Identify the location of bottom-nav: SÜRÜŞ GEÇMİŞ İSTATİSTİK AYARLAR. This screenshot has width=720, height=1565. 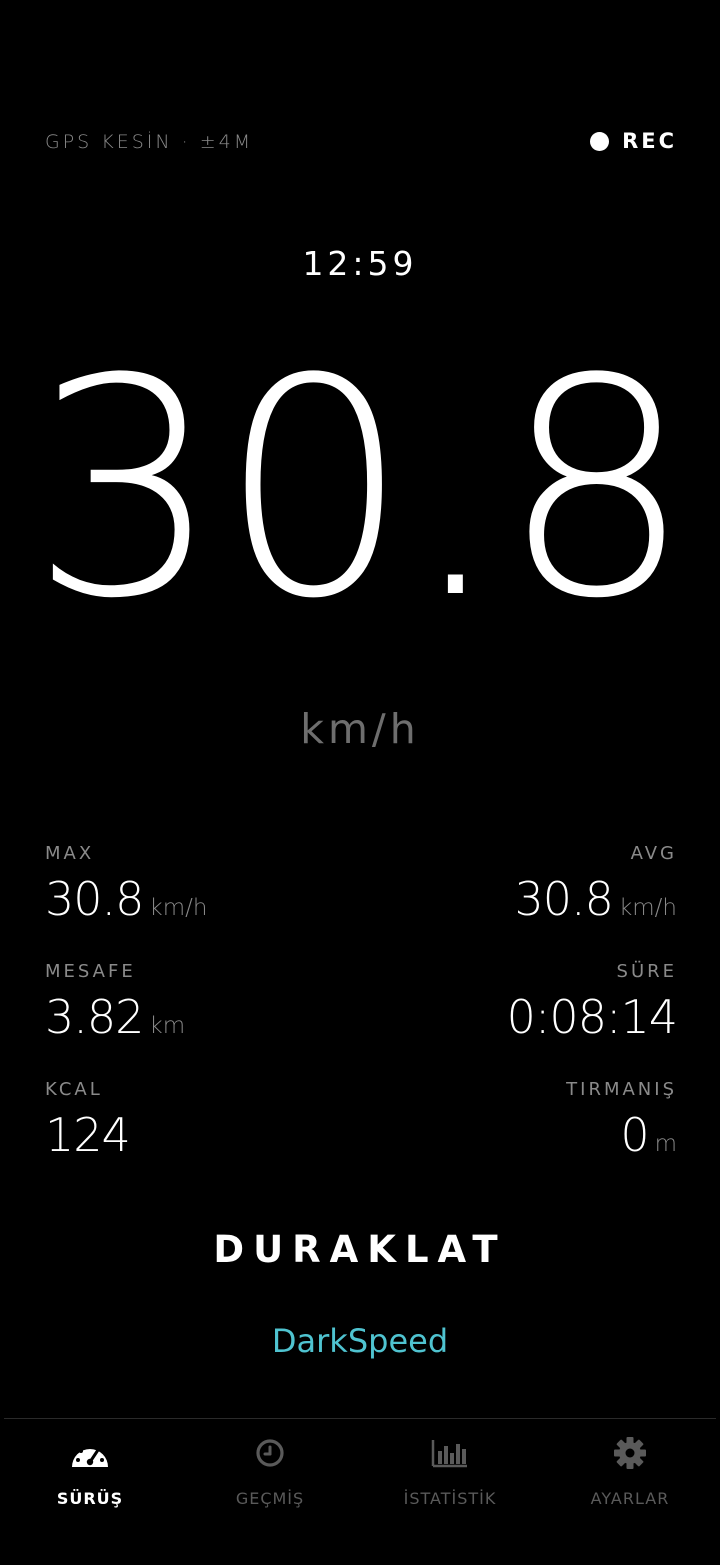
(360, 1492).